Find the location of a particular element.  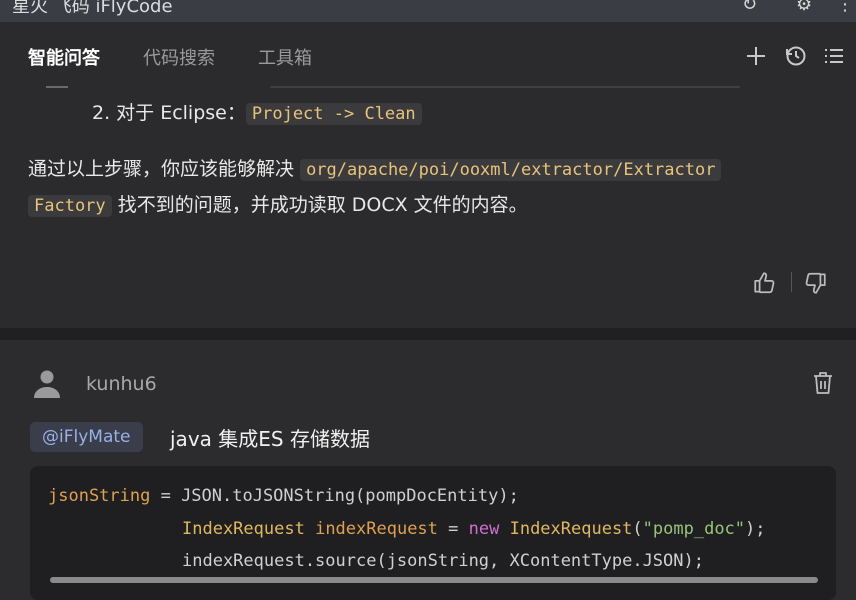

history-icon is located at coordinates (796, 56).